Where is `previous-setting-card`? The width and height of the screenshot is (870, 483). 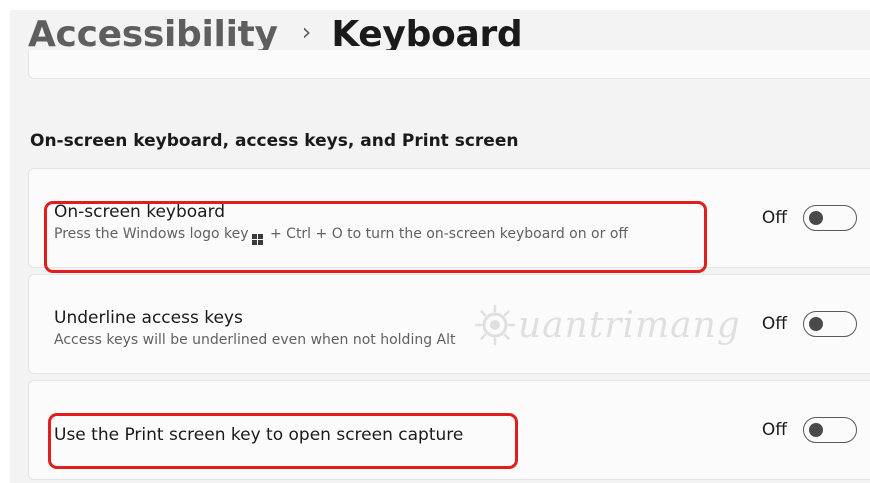
previous-setting-card is located at coordinates (449, 64).